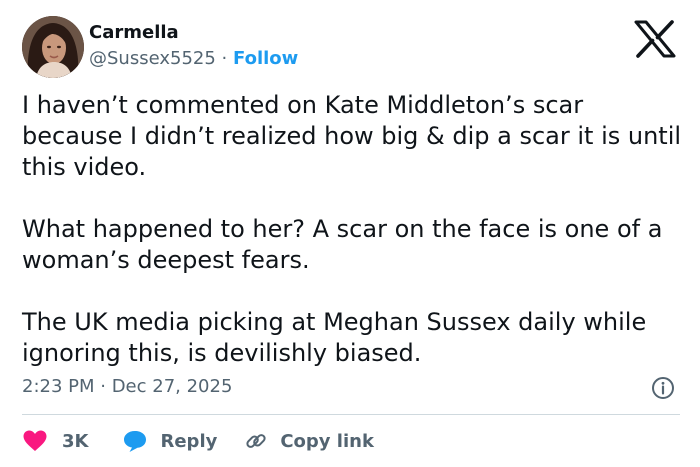 The width and height of the screenshot is (700, 467). What do you see at coordinates (265, 58) in the screenshot?
I see `follow-button: Follow` at bounding box center [265, 58].